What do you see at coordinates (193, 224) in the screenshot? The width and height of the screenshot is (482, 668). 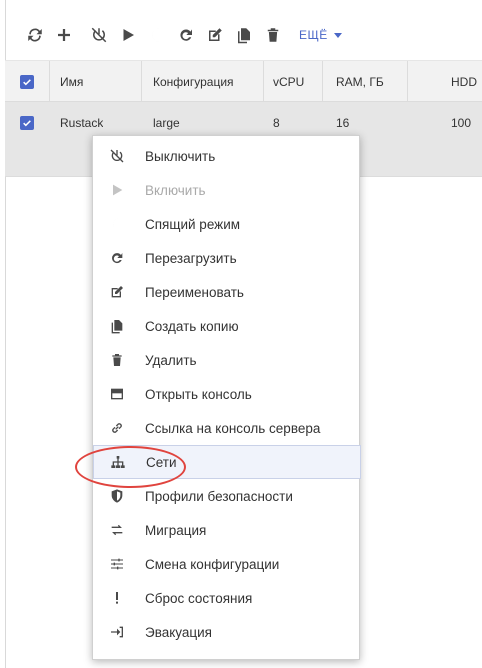 I see `menu-item-label: Спящий режим` at bounding box center [193, 224].